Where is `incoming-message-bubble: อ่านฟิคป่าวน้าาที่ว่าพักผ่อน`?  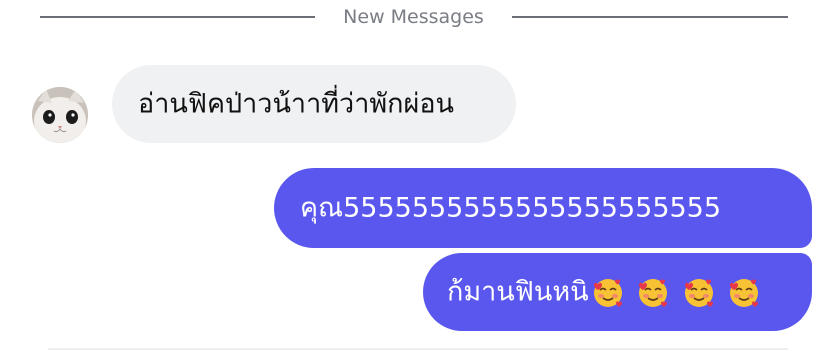
incoming-message-bubble: อ่านฟิคป่าวน้าาที่ว่าพักผ่อน is located at coordinates (314, 104).